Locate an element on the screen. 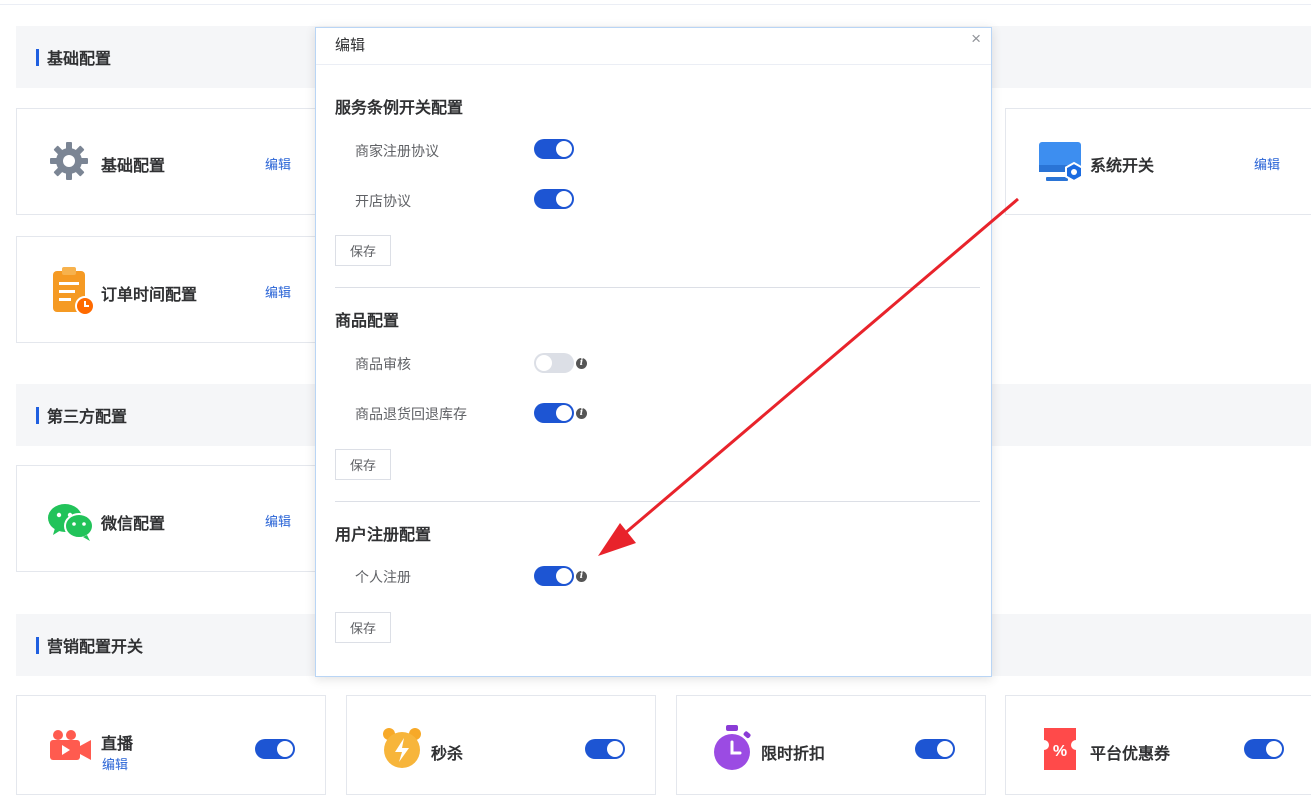 This screenshot has height=795, width=1311. card-label: 平台优惠券 is located at coordinates (1130, 754).